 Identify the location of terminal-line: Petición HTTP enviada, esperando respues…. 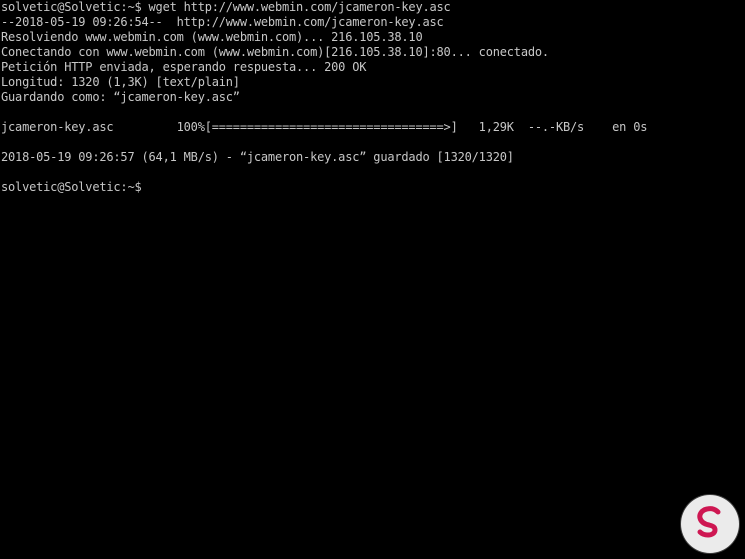
(184, 67).